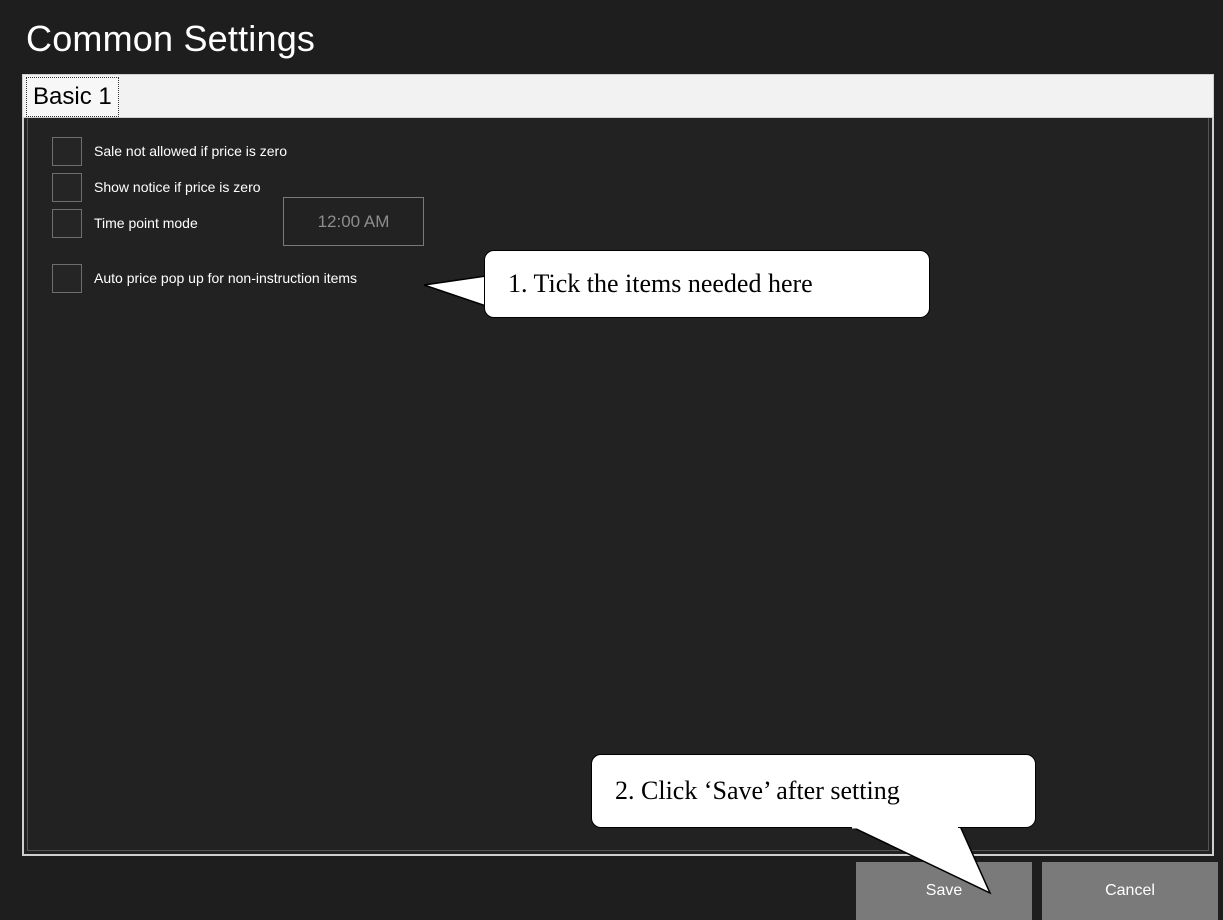 The height and width of the screenshot is (920, 1223). Describe the element at coordinates (171, 38) in the screenshot. I see `window-title: Common Settings` at that location.